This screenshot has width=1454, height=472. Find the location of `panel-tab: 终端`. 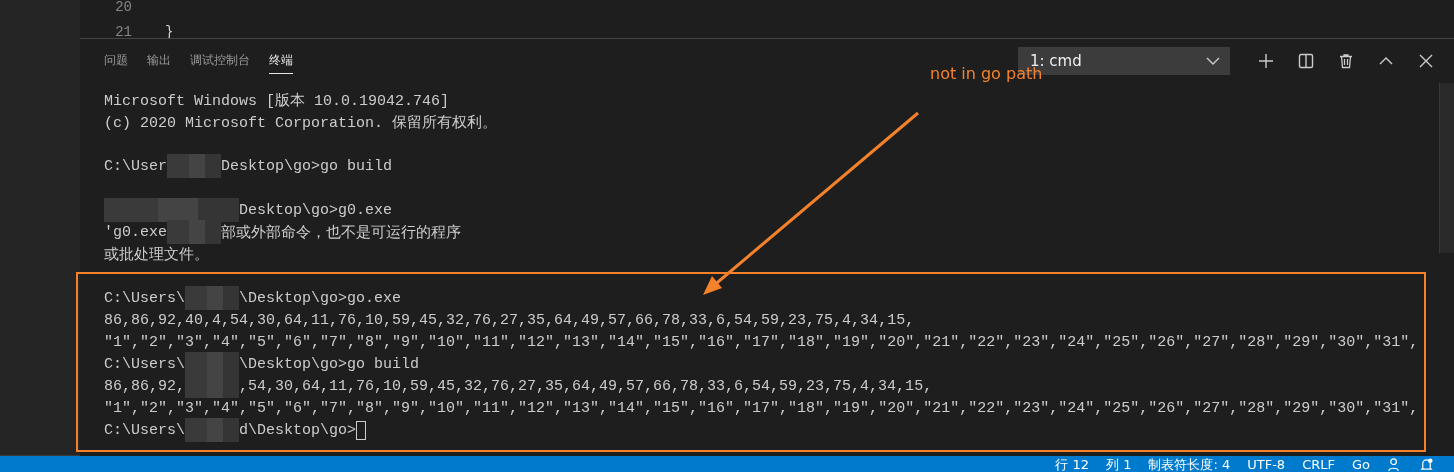

panel-tab: 终端 is located at coordinates (281, 61).